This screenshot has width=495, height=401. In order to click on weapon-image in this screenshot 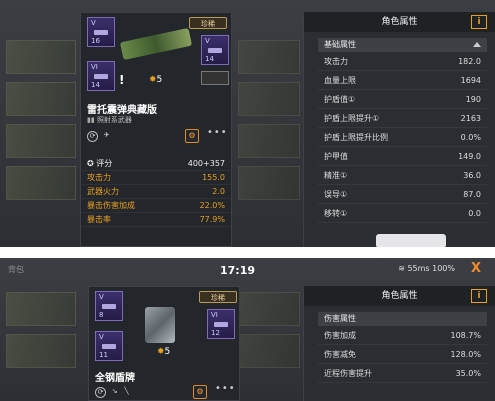, I will do `click(156, 44)`.